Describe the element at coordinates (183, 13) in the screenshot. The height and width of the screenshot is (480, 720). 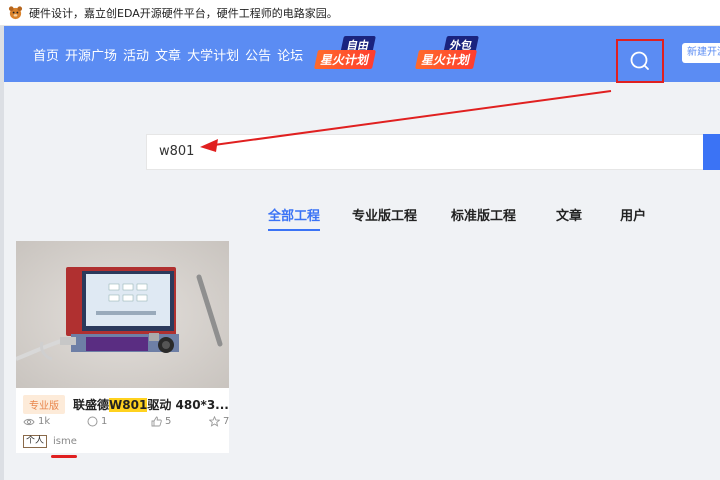
I see `window-title: 硬件设计，嘉立创EDA开源硬件平台，硬件工程师的电路家园。` at that location.